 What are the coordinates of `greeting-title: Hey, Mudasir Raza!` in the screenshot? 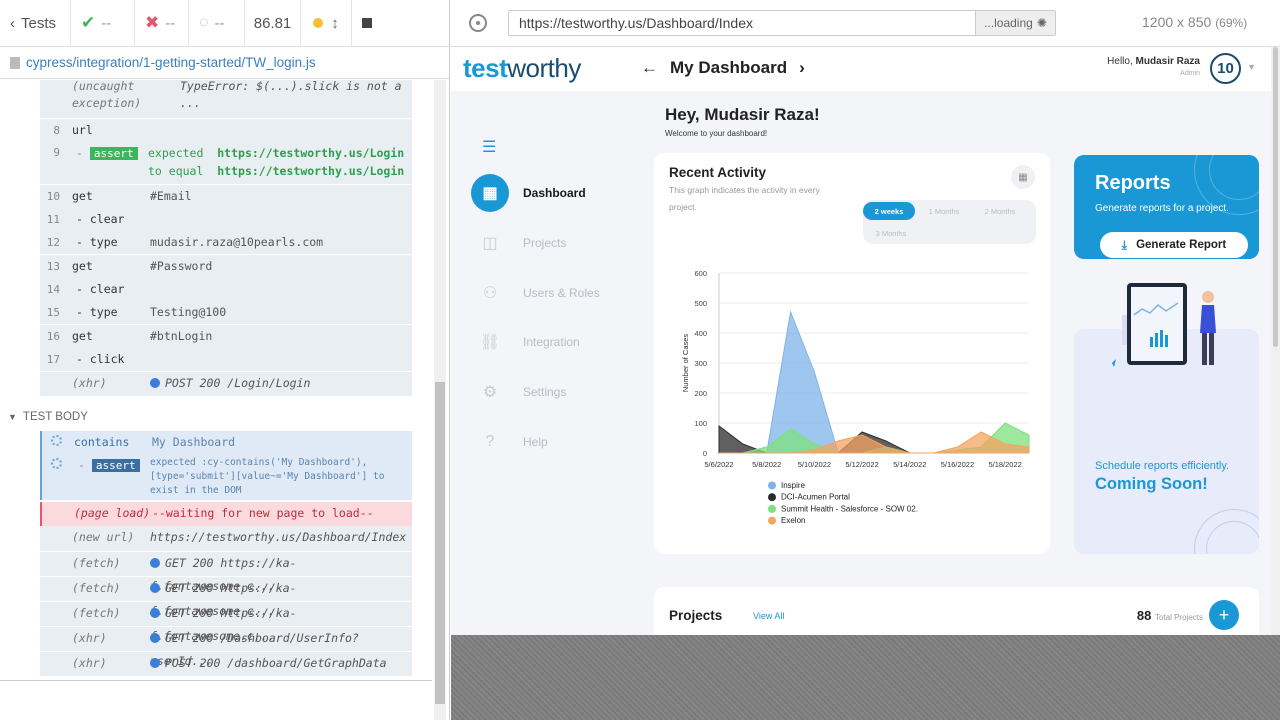 It's located at (742, 114).